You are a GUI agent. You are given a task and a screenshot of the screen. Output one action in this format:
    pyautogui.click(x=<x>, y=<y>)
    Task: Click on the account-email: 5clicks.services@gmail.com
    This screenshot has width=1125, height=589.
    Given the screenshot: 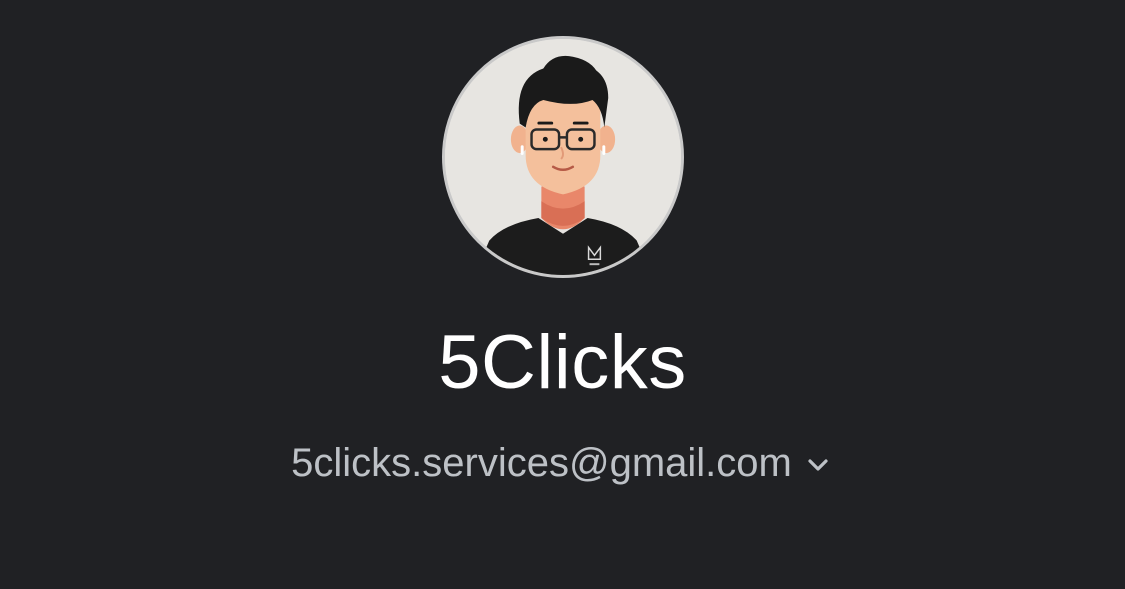 What is the action you would take?
    pyautogui.click(x=541, y=463)
    